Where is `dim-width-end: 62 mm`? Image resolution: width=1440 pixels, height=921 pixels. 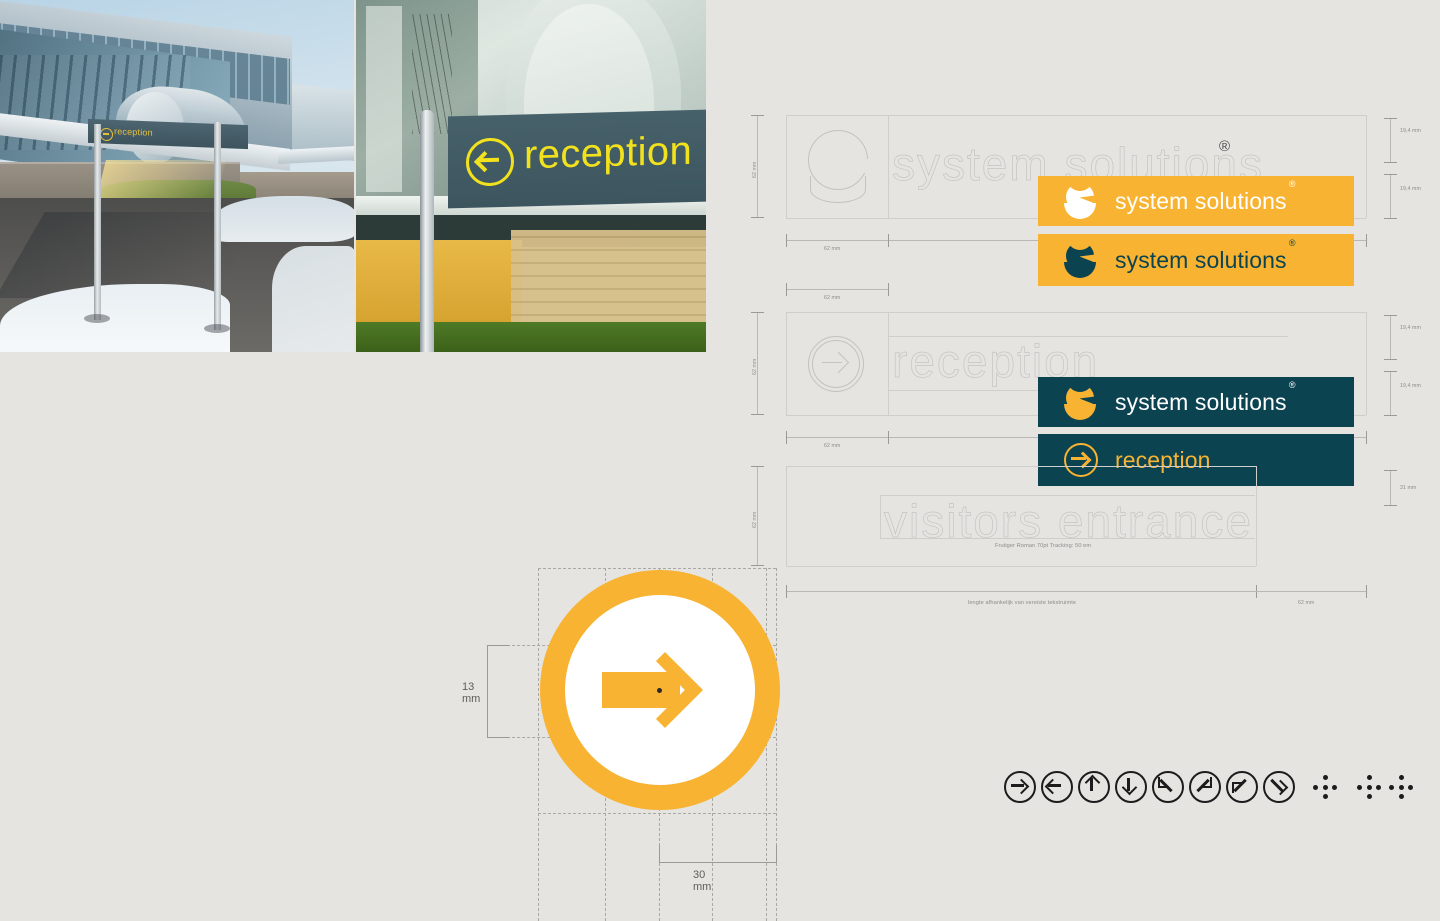 dim-width-end: 62 mm is located at coordinates (1306, 603).